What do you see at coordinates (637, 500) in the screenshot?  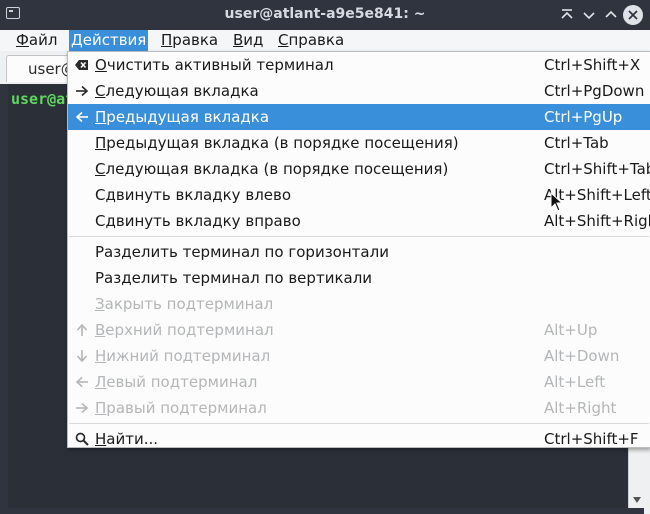 I see `scroll-down-arrow-icon` at bounding box center [637, 500].